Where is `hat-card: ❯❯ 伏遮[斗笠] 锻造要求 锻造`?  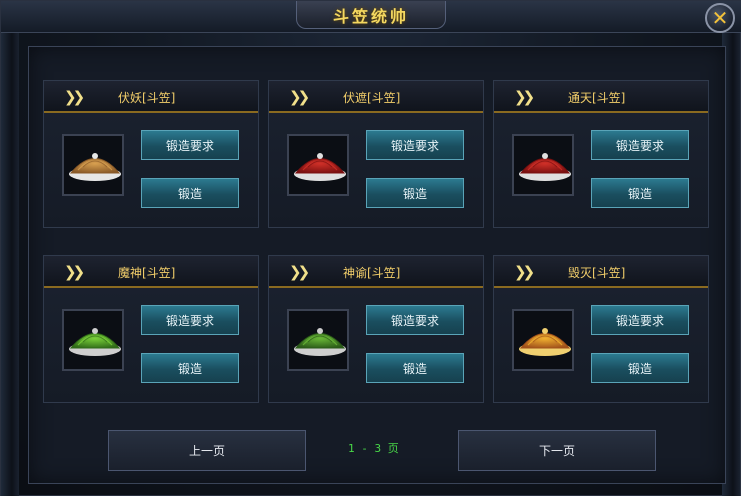
hat-card: ❯❯ 伏遮[斗笠] 锻造要求 锻造 is located at coordinates (376, 154).